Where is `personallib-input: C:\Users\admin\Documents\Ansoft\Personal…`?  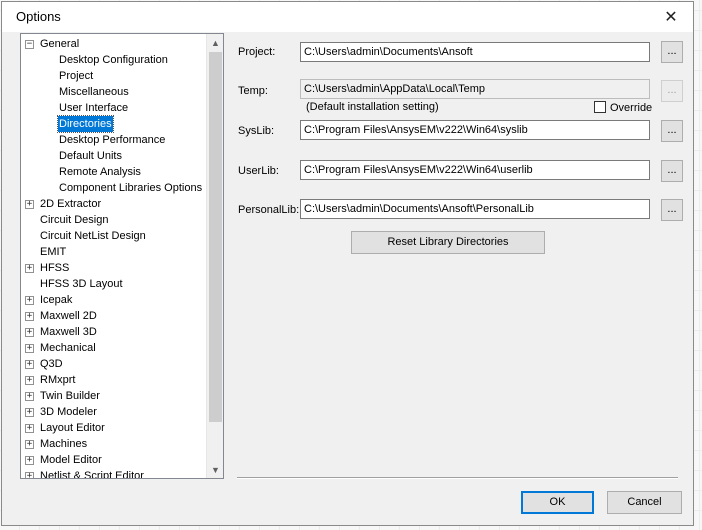
personallib-input: C:\Users\admin\Documents\Ansoft\Personal… is located at coordinates (475, 209).